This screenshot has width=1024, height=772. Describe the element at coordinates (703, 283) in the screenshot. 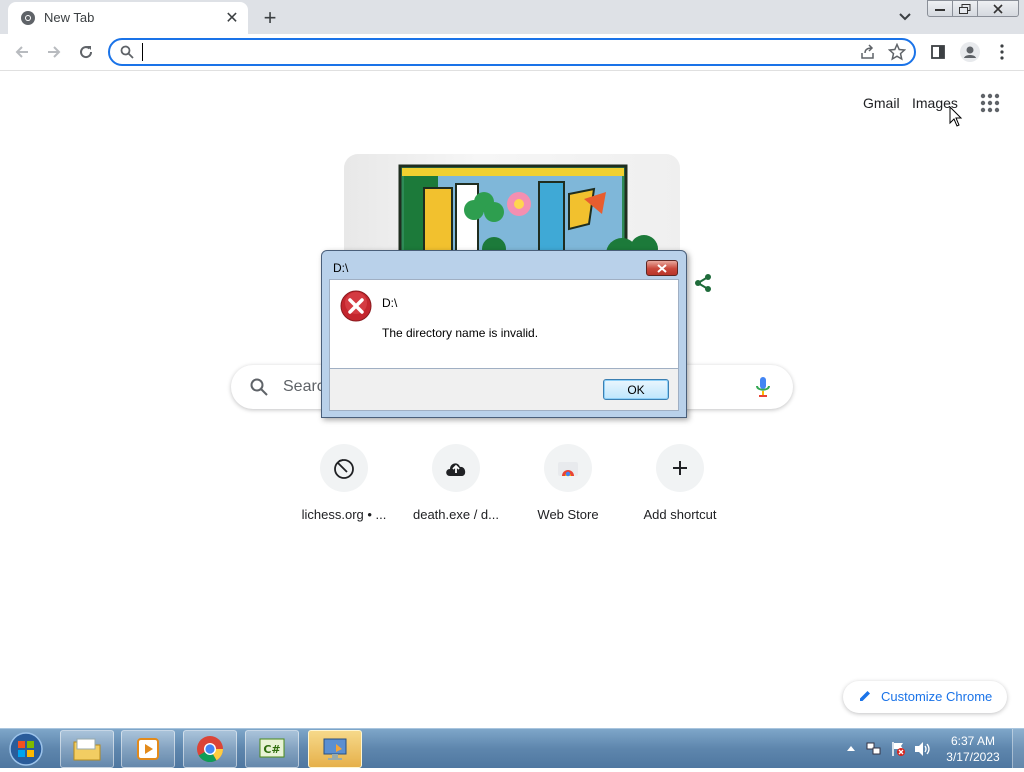

I see `doodle-share-icon` at that location.